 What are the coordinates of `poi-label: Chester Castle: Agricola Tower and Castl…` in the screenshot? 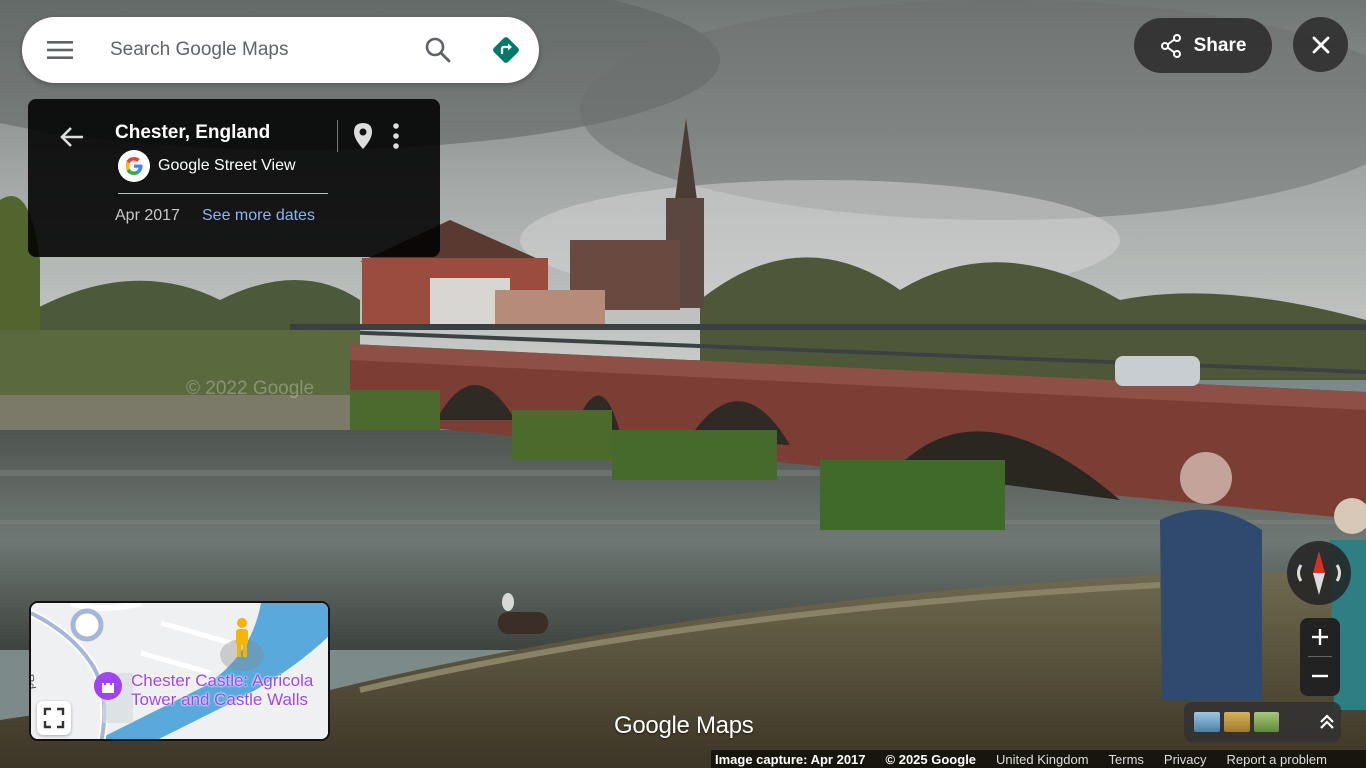 It's located at (222, 690).